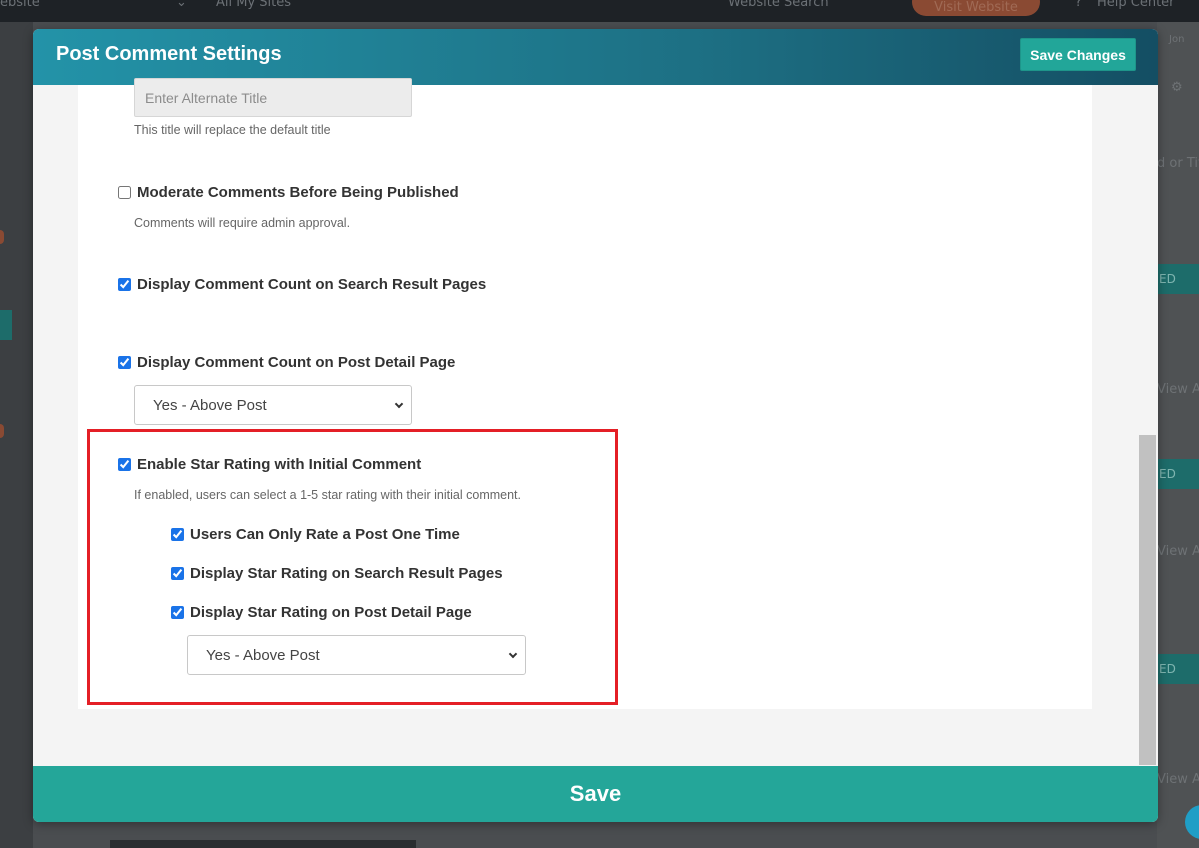 This screenshot has width=1199, height=848. I want to click on save-button: Save, so click(595, 794).